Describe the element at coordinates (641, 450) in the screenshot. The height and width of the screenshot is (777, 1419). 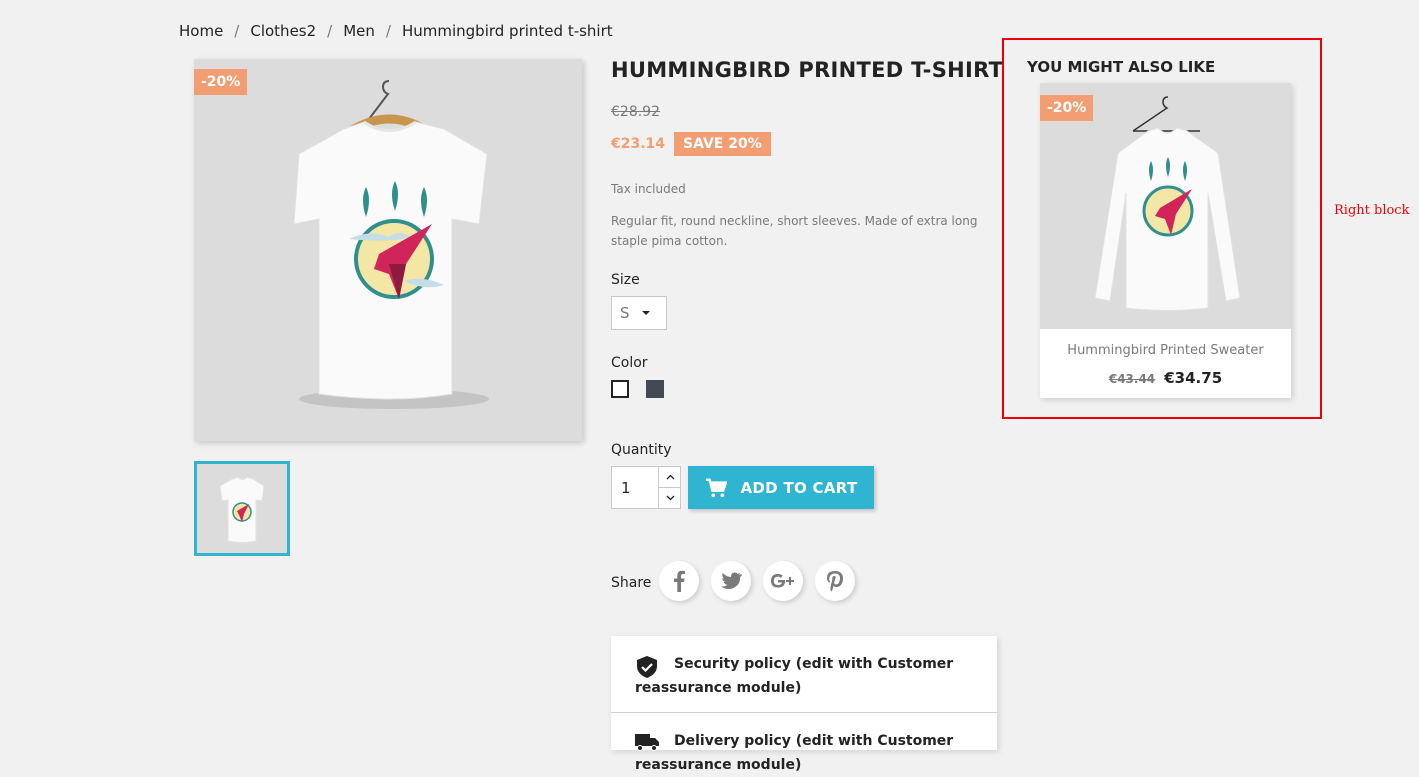
I see `quantity-label: Quantity` at that location.